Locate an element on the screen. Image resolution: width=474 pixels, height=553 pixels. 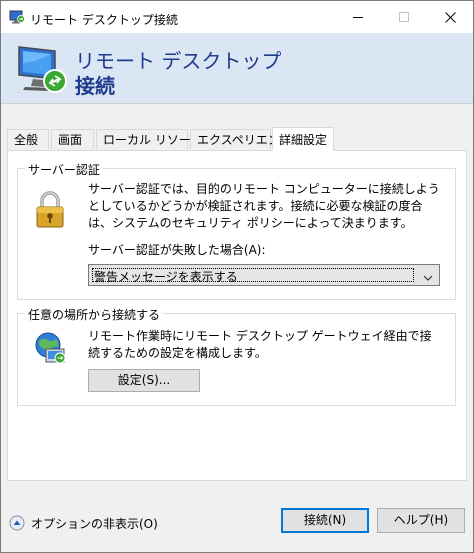
close-button is located at coordinates (450, 17).